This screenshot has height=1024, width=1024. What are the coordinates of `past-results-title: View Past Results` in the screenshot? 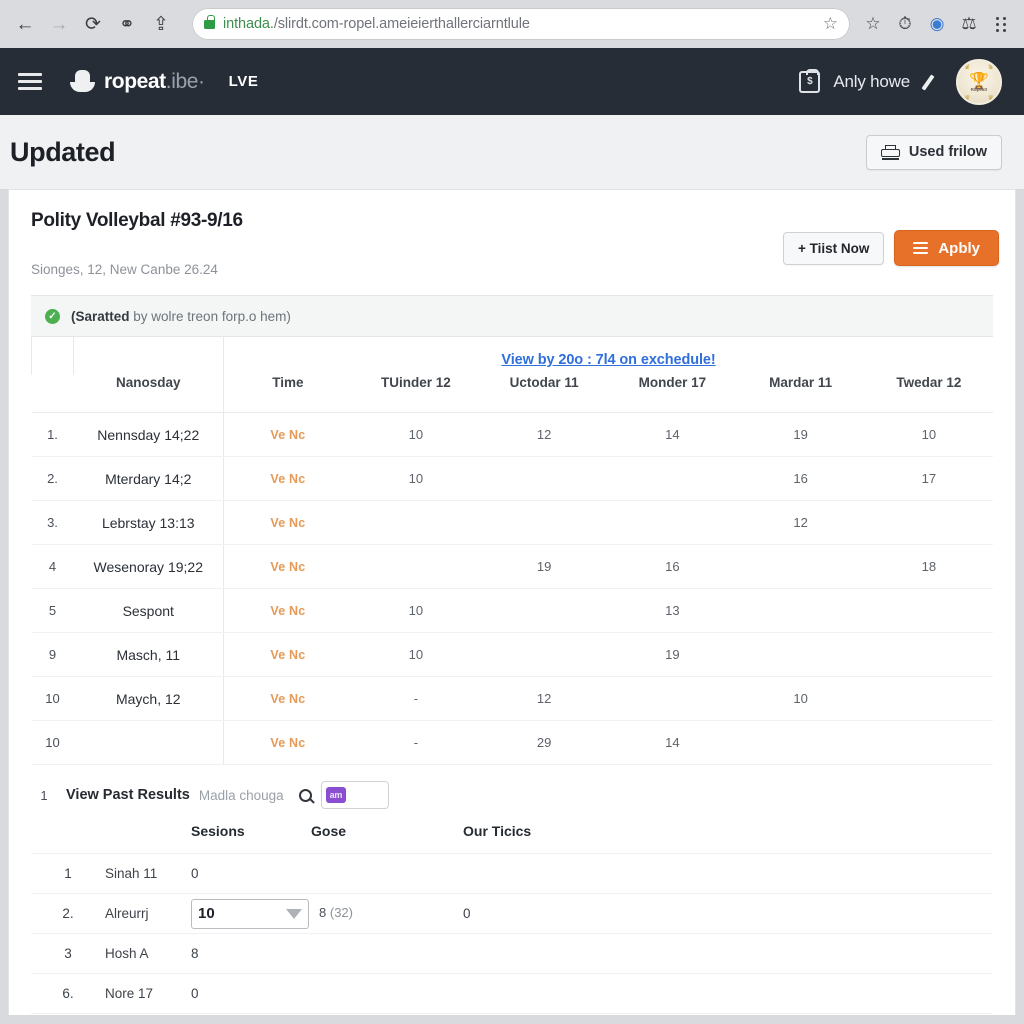 It's located at (128, 795).